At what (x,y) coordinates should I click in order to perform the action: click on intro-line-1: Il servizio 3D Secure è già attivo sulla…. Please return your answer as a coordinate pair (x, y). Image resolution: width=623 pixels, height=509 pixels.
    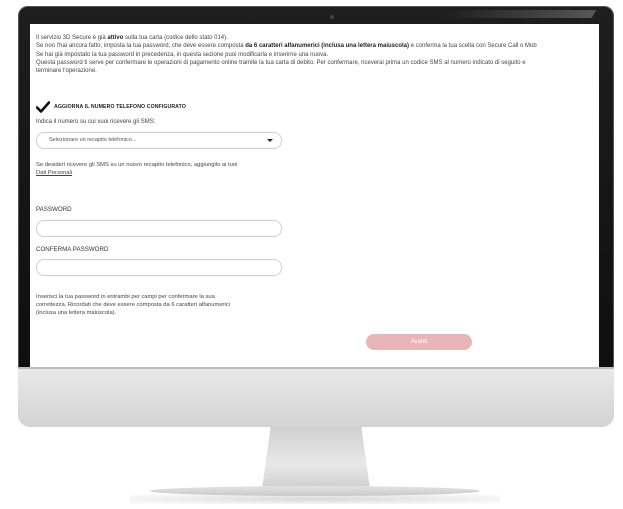
    Looking at the image, I should click on (132, 38).